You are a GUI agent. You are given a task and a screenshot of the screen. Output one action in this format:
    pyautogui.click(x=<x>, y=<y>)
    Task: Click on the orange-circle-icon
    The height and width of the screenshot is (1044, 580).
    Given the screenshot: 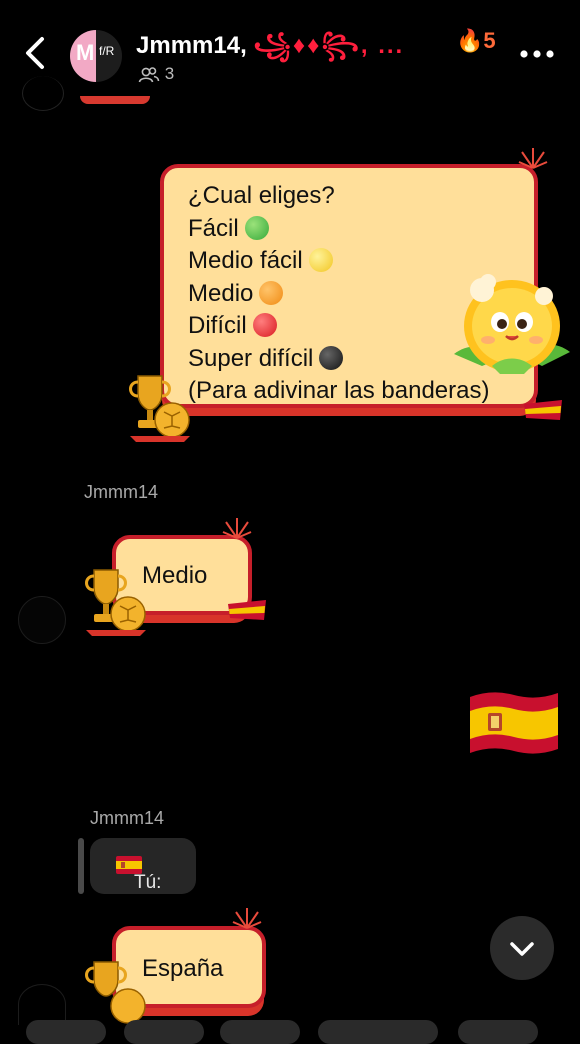 What is the action you would take?
    pyautogui.click(x=271, y=292)
    